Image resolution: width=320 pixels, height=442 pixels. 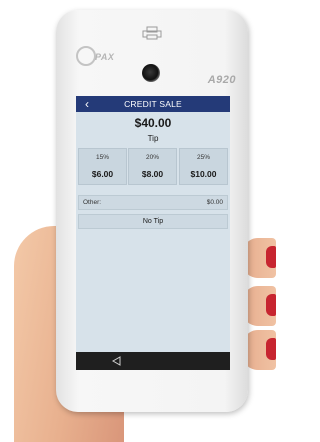 What do you see at coordinates (102, 166) in the screenshot?
I see `tip-option-15: 15% $6.00` at bounding box center [102, 166].